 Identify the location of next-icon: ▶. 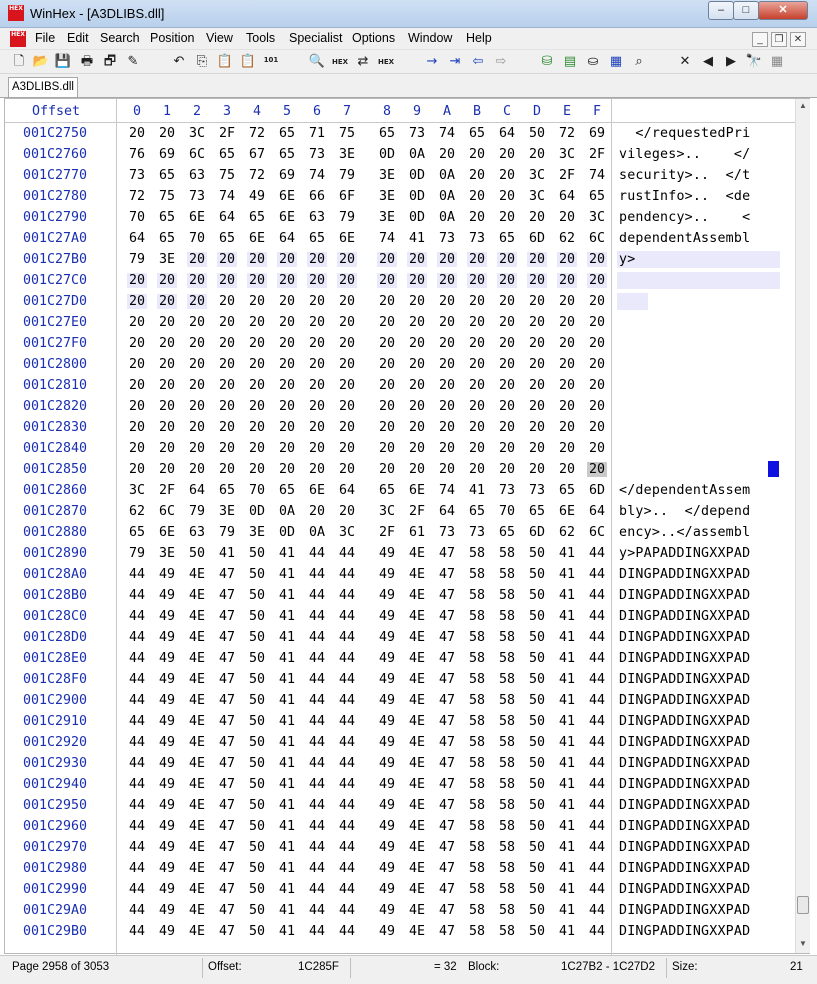
(731, 62).